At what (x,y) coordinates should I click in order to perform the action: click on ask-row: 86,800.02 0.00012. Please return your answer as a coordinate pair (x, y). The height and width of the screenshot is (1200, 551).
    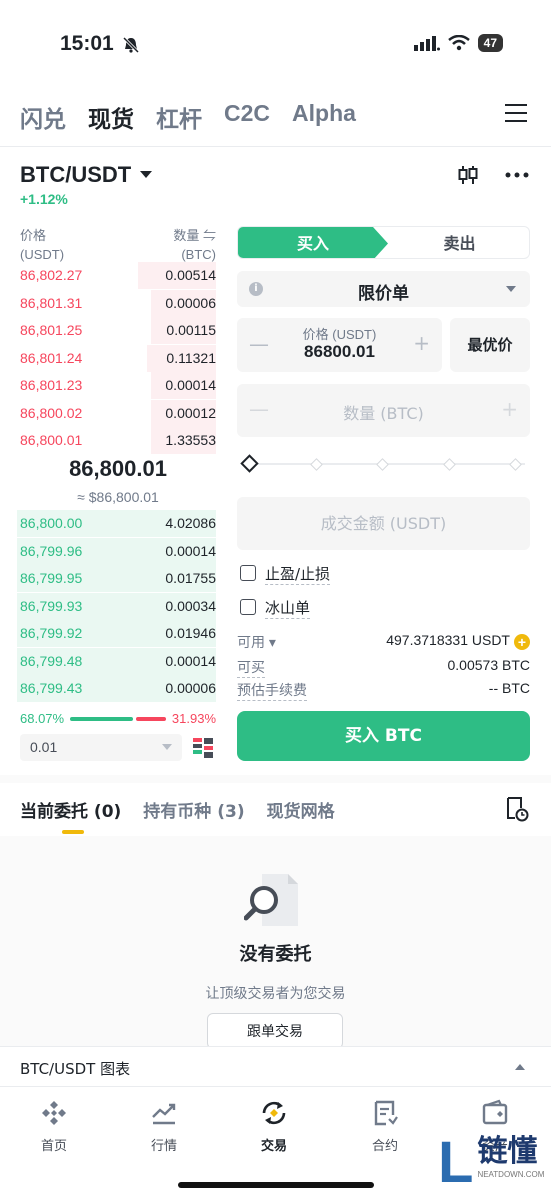
    Looking at the image, I should click on (108, 413).